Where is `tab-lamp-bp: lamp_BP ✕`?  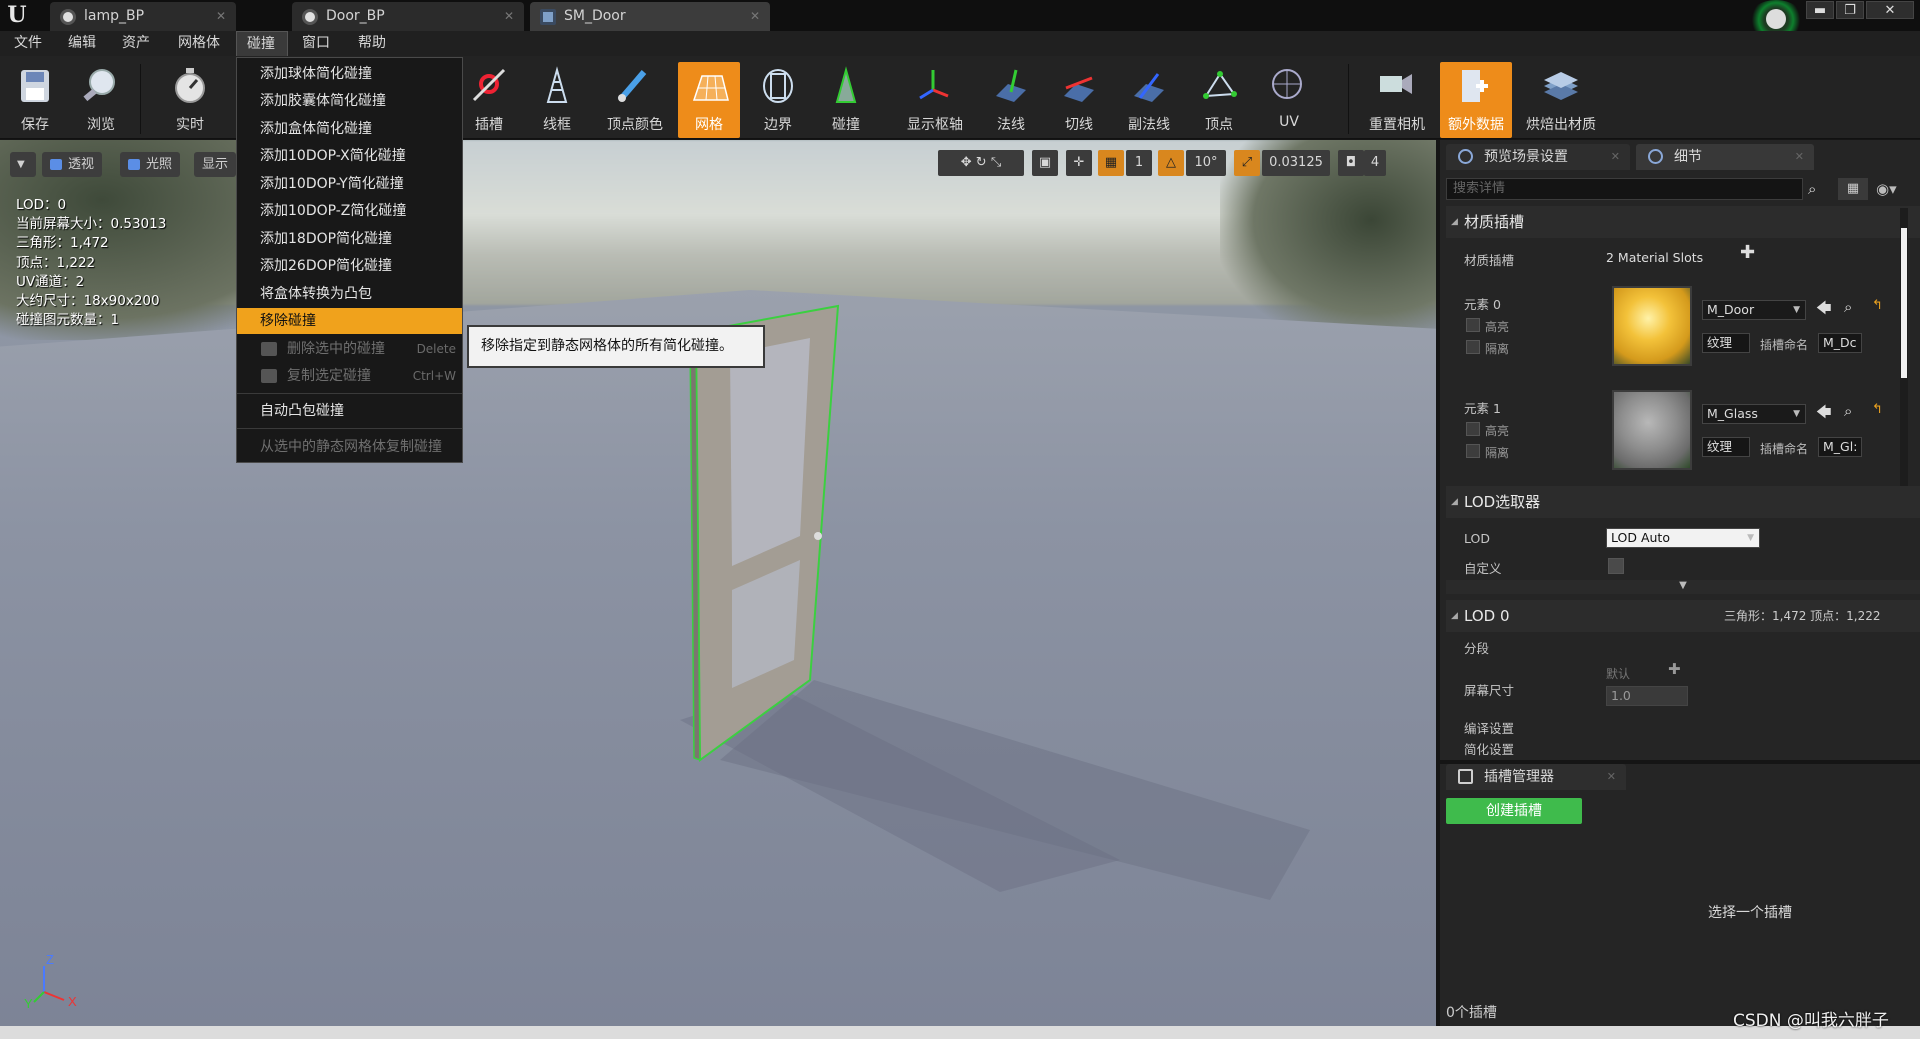
tab-lamp-bp: lamp_BP ✕ is located at coordinates (143, 16).